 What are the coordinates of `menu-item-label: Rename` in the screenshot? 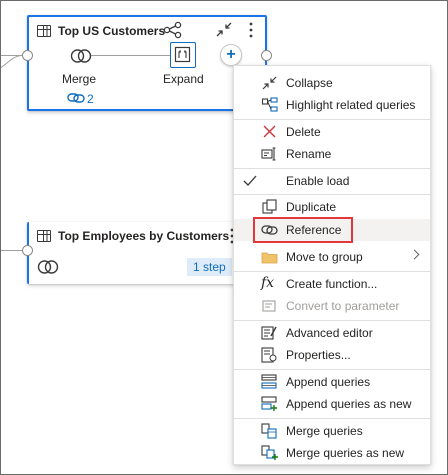 It's located at (309, 154).